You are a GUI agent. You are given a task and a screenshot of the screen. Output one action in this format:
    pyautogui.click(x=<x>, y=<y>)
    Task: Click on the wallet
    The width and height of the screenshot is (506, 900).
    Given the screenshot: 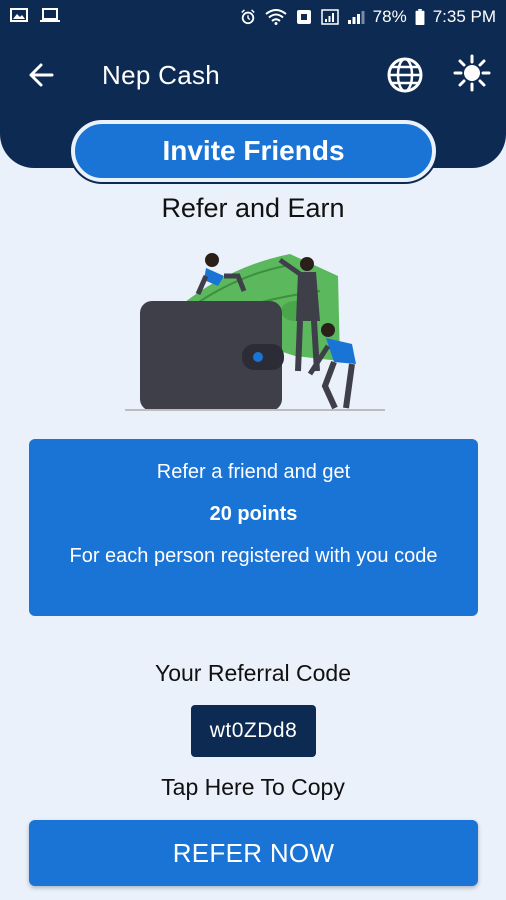 What is the action you would take?
    pyautogui.click(x=212, y=356)
    